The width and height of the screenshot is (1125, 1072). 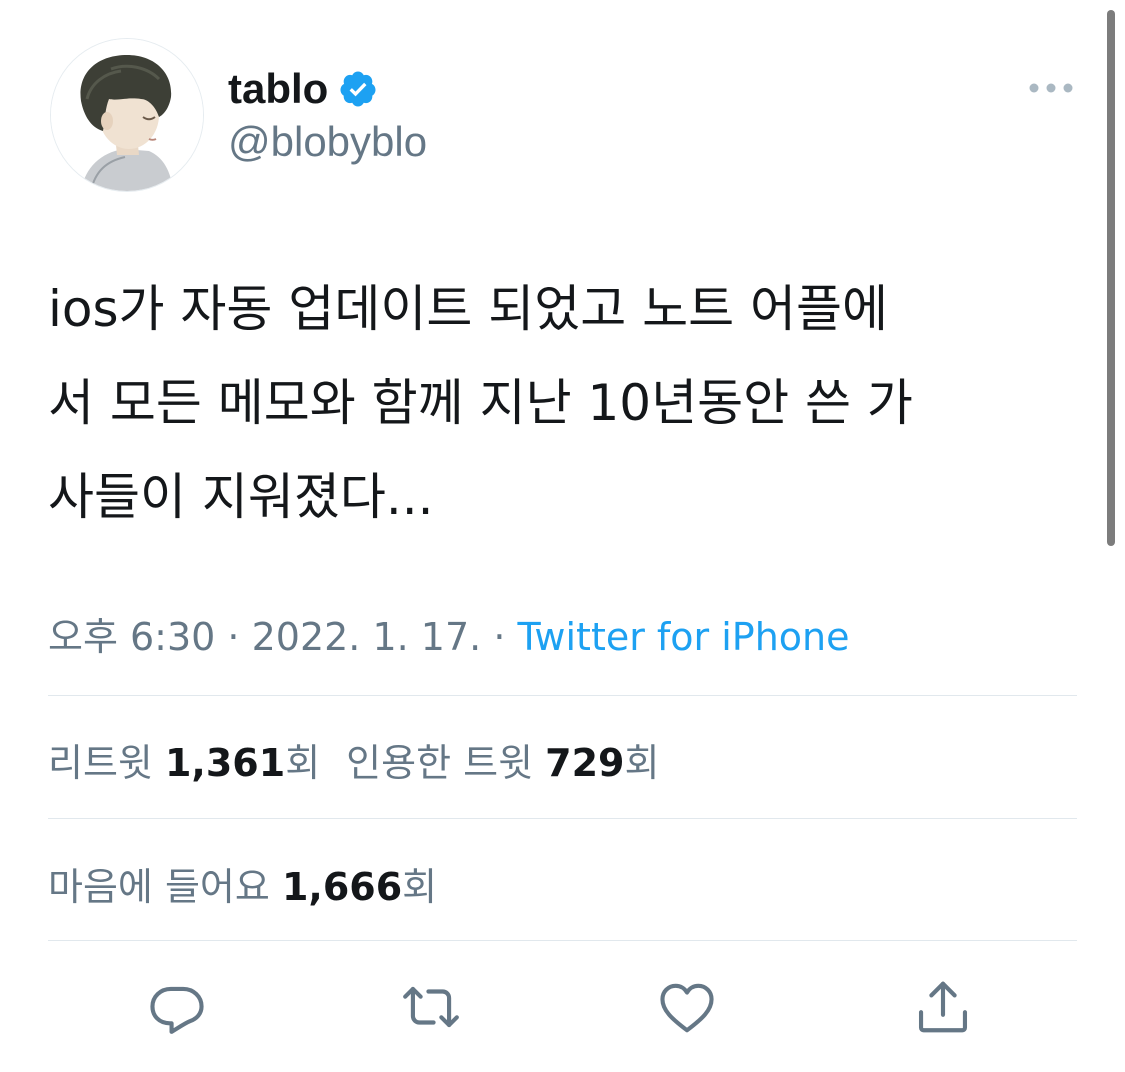 I want to click on more-options-icon, so click(x=1051, y=88).